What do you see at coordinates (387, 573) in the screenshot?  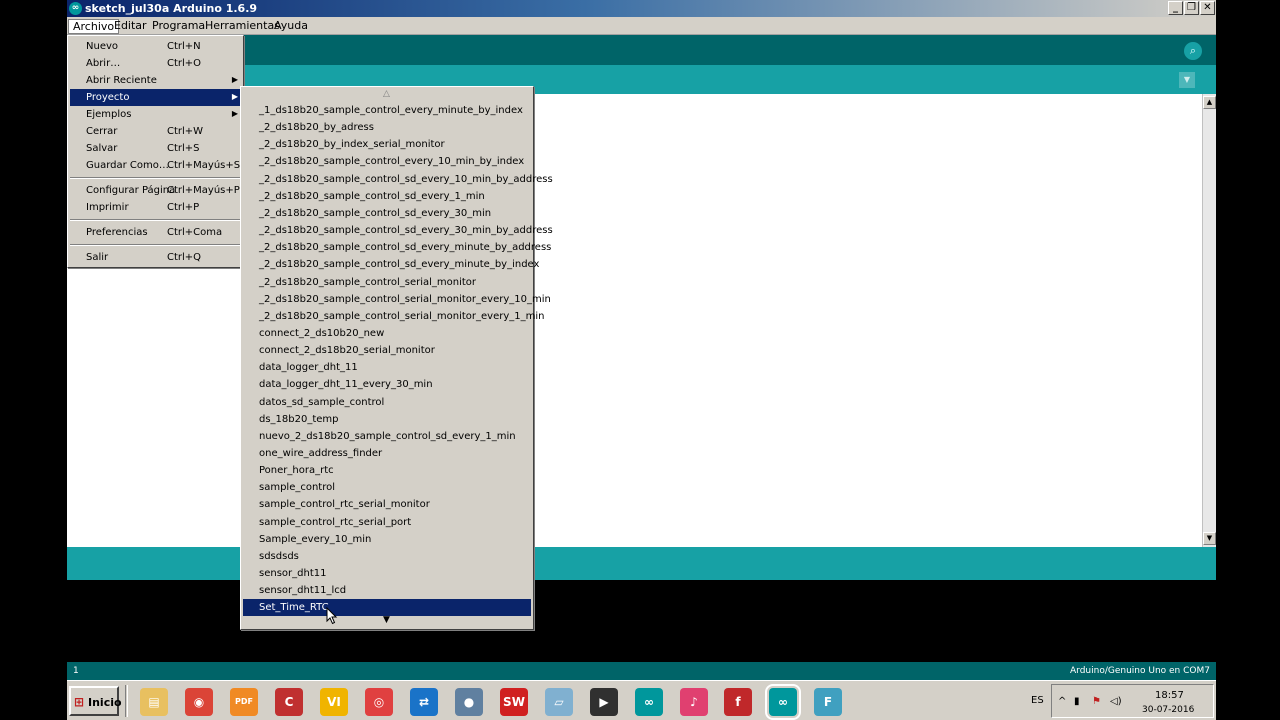 I see `sketch-item: sensor_dht11` at bounding box center [387, 573].